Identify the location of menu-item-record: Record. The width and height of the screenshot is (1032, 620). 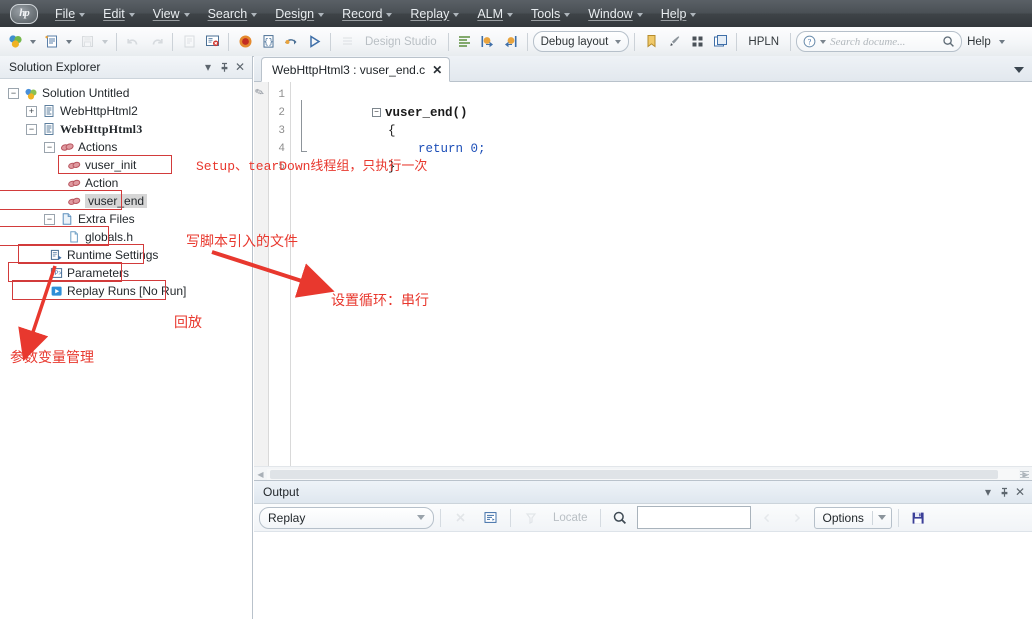
(367, 14).